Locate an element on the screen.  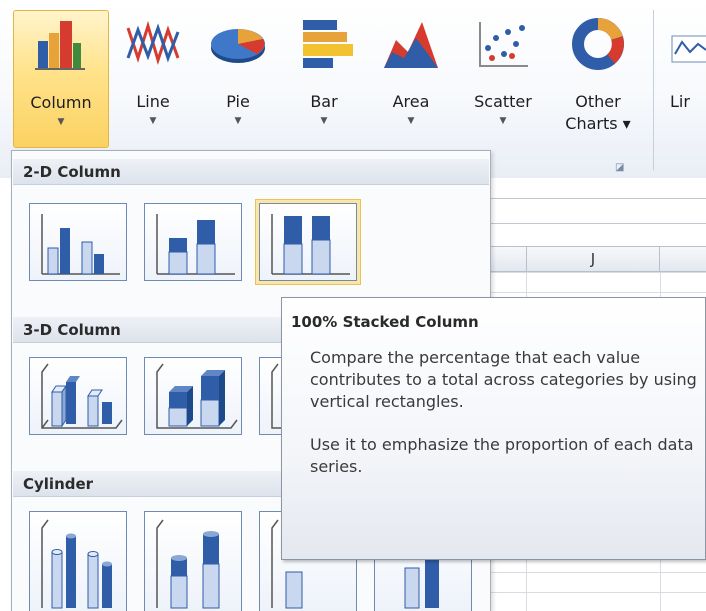
formula-bar is located at coordinates (598, 211).